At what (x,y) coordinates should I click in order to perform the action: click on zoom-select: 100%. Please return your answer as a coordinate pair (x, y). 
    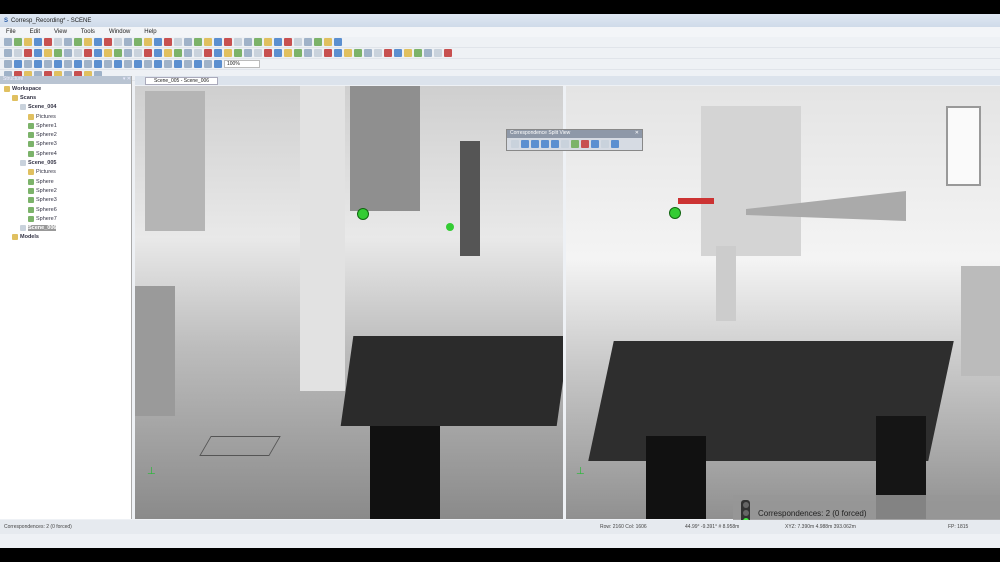
    Looking at the image, I should click on (242, 64).